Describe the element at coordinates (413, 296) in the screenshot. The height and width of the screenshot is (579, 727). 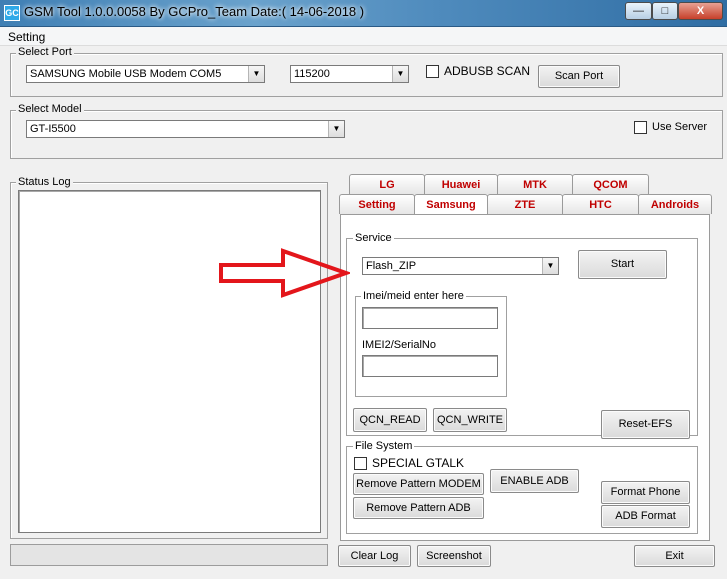
I see `imei-group-legend: Imei/meid enter here` at that location.